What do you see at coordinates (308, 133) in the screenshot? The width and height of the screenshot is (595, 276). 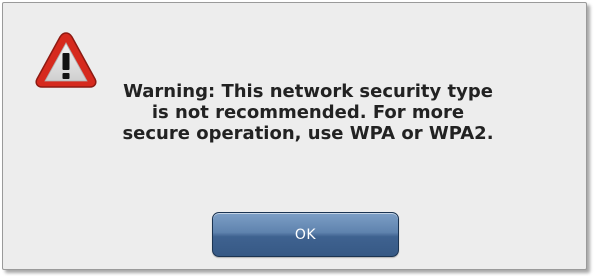 I see `warning-message-line-3: secure operation, use WPA or WPA2.` at bounding box center [308, 133].